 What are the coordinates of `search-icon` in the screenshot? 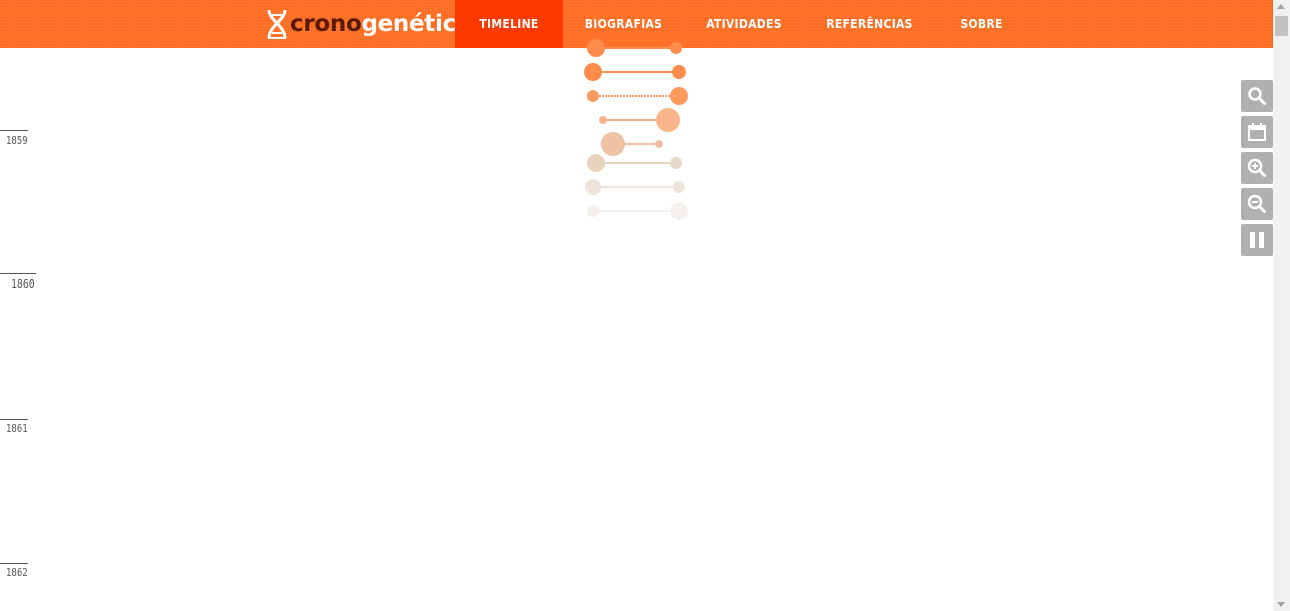 It's located at (1257, 96).